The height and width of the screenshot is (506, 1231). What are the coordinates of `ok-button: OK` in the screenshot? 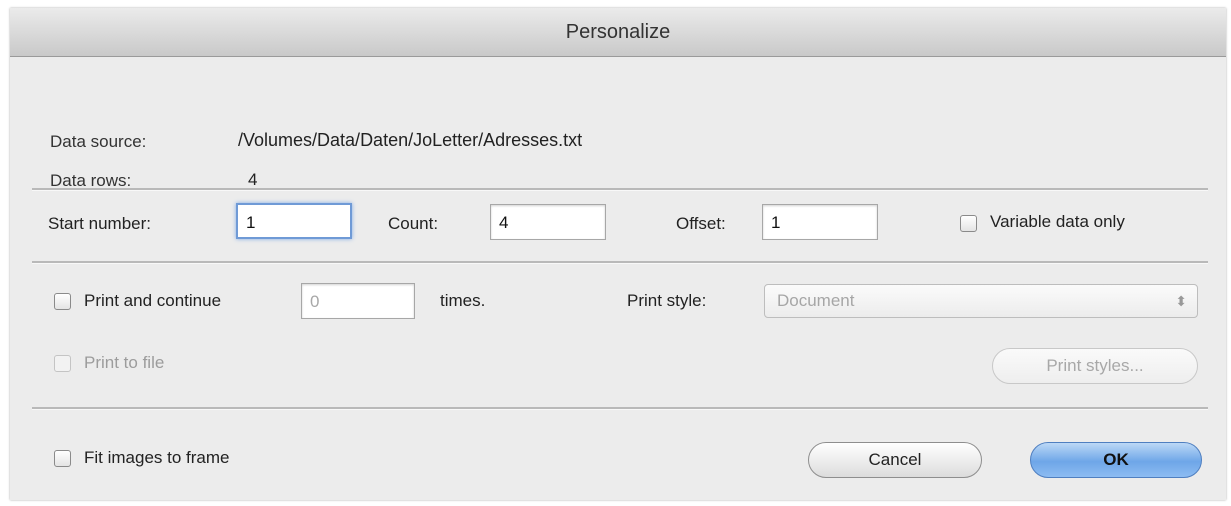 It's located at (1116, 460).